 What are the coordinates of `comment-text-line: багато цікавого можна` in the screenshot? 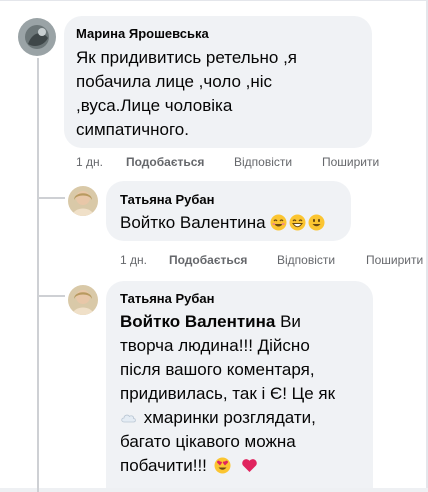 It's located at (208, 441).